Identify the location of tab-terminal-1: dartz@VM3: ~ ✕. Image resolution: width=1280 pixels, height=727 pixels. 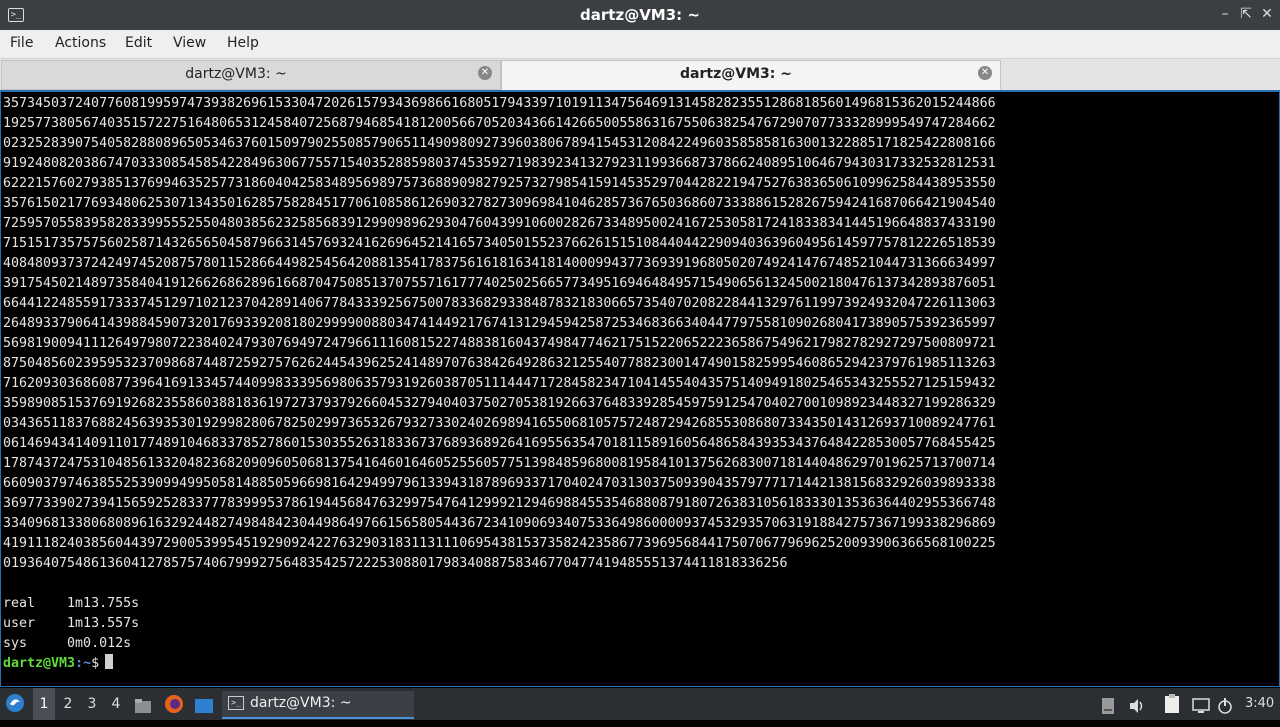
(251, 75).